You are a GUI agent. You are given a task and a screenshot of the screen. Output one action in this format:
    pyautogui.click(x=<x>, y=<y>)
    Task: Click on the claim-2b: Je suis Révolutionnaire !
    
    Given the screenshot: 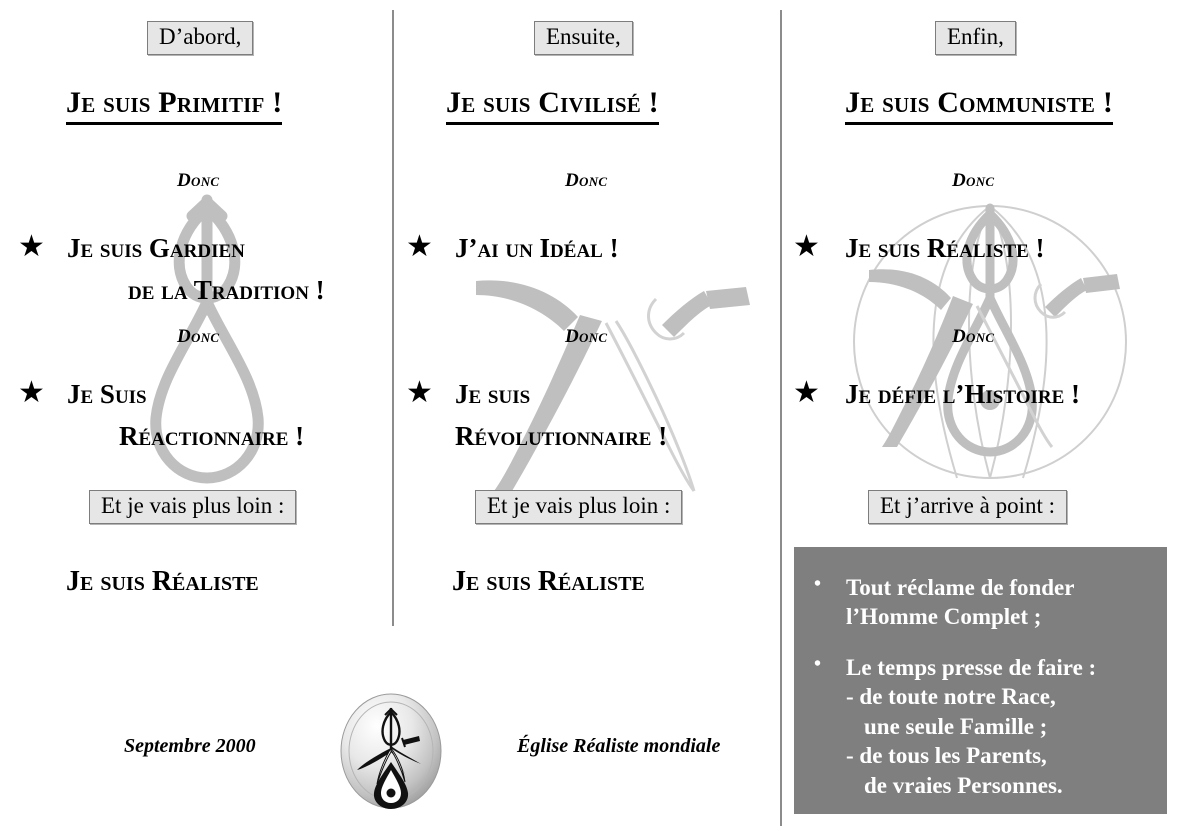 What is the action you would take?
    pyautogui.click(x=561, y=416)
    